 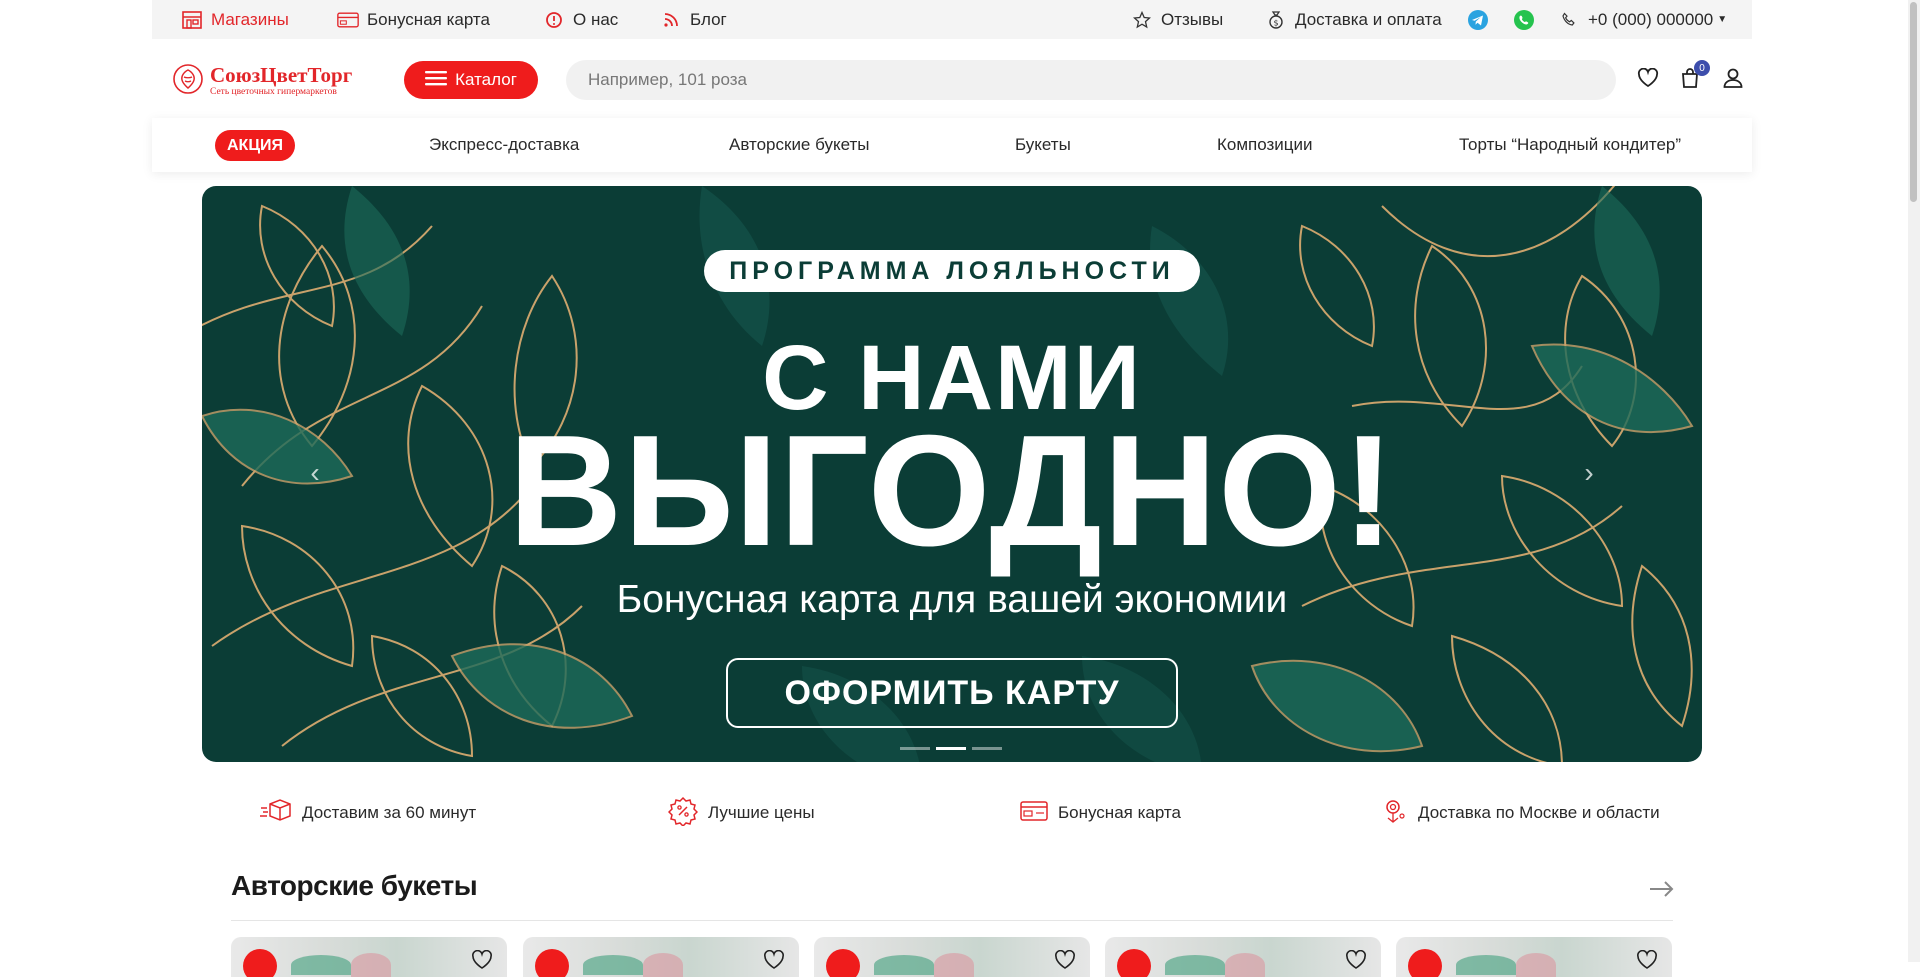 I want to click on delivery-truck-icon, so click(x=276, y=813).